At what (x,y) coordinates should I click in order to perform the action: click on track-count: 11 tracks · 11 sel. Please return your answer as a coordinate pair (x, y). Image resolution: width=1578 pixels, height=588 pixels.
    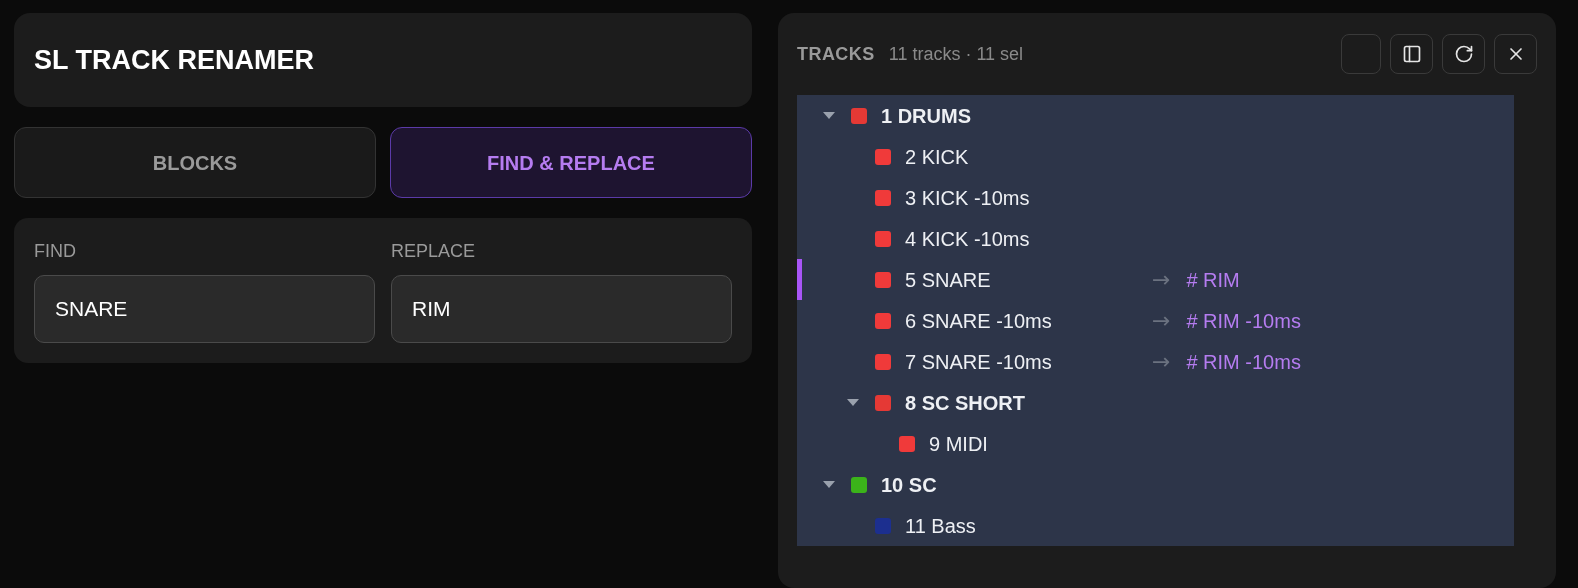
    Looking at the image, I should click on (956, 54).